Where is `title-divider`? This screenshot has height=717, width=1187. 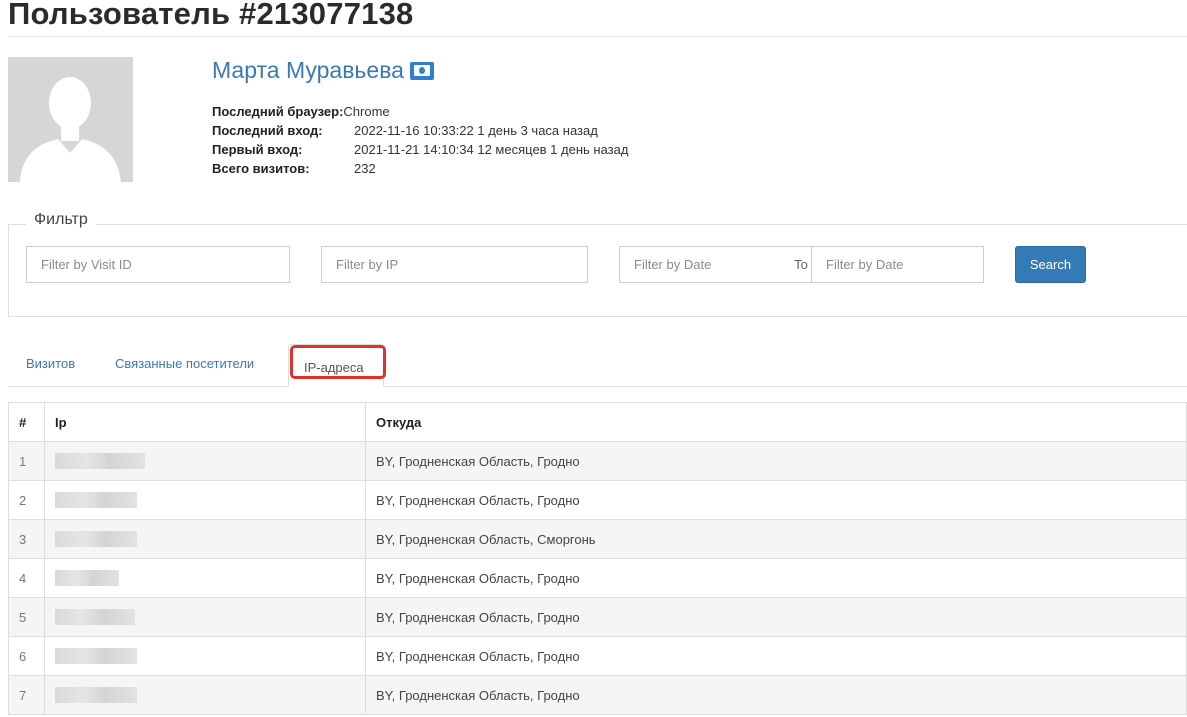
title-divider is located at coordinates (597, 36).